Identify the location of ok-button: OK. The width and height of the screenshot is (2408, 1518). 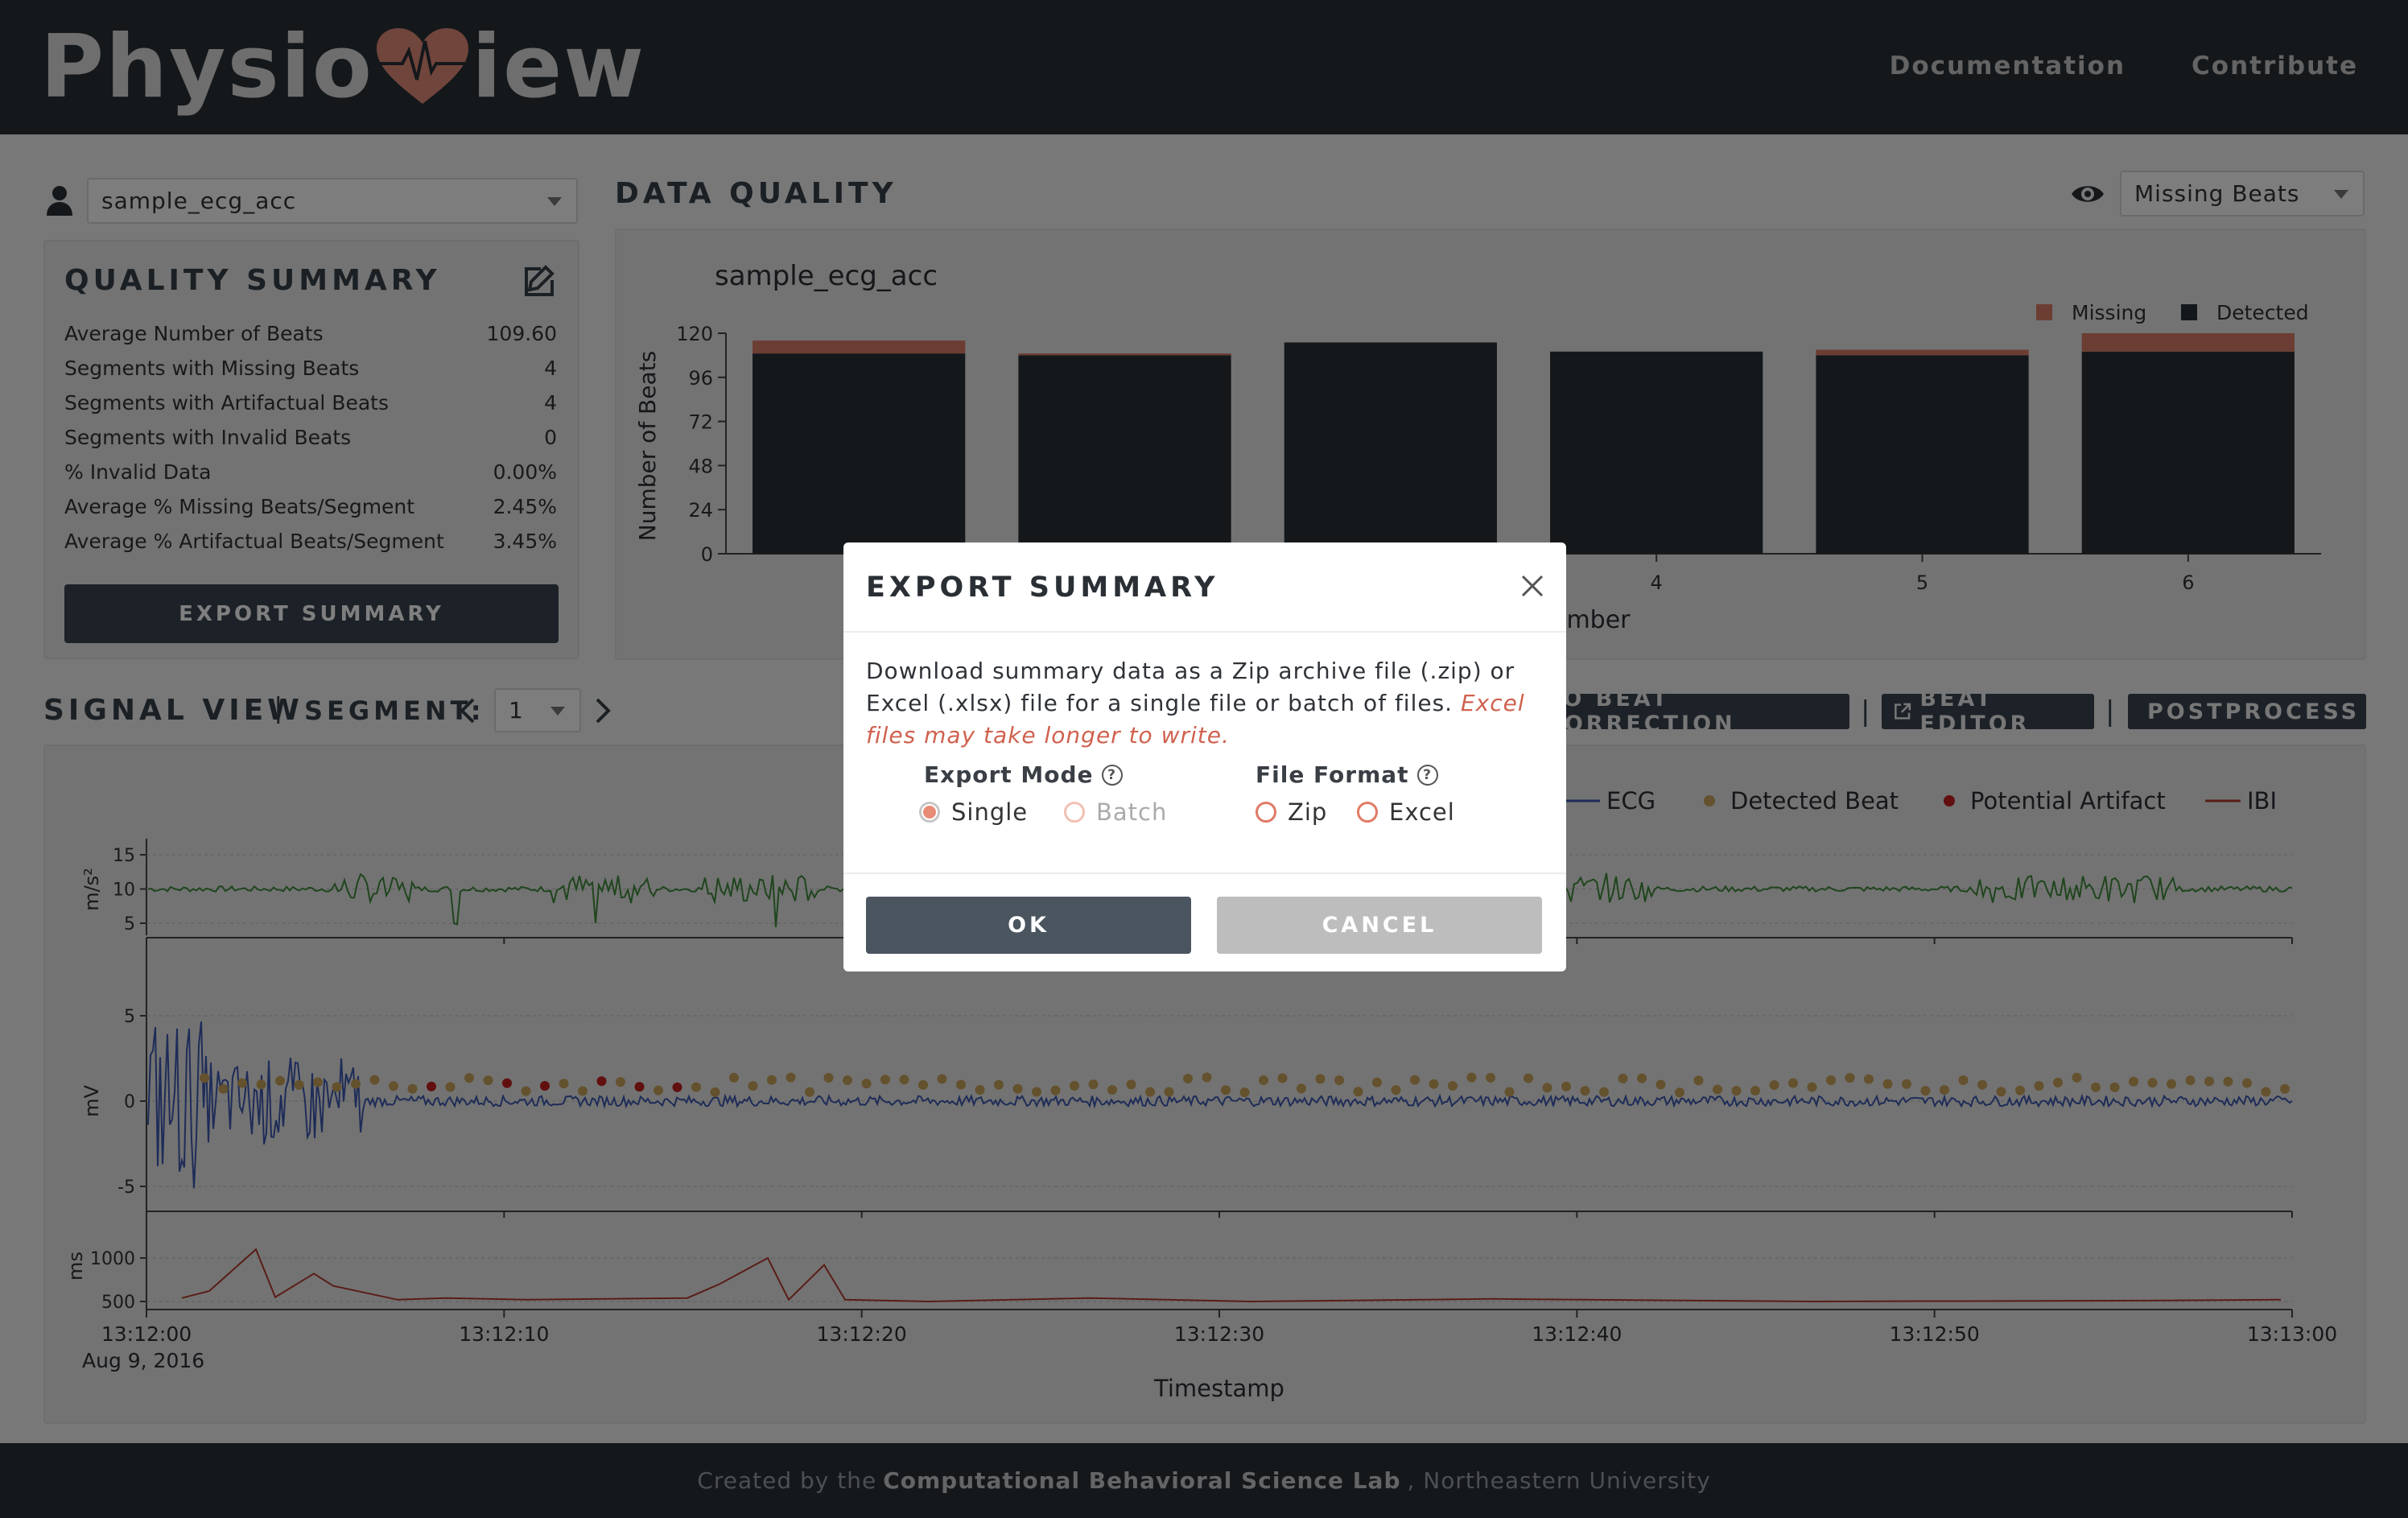
(1028, 925).